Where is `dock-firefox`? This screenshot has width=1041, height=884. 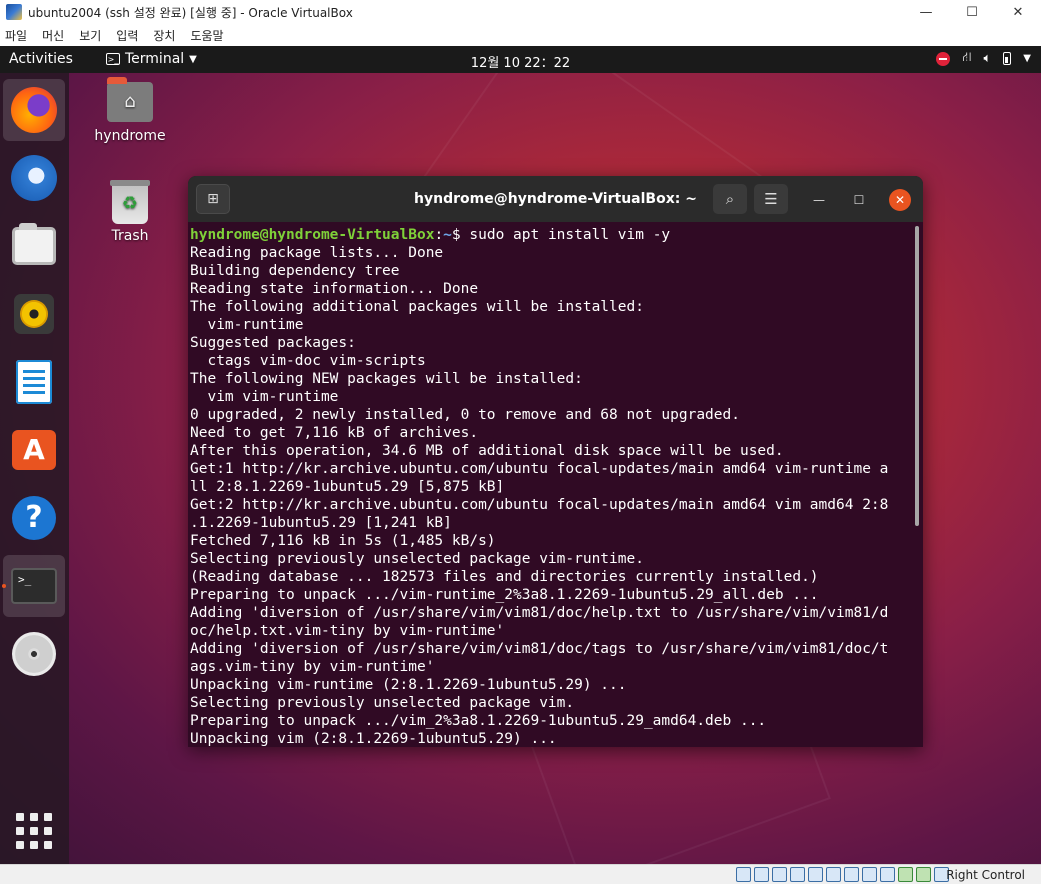 dock-firefox is located at coordinates (34, 110).